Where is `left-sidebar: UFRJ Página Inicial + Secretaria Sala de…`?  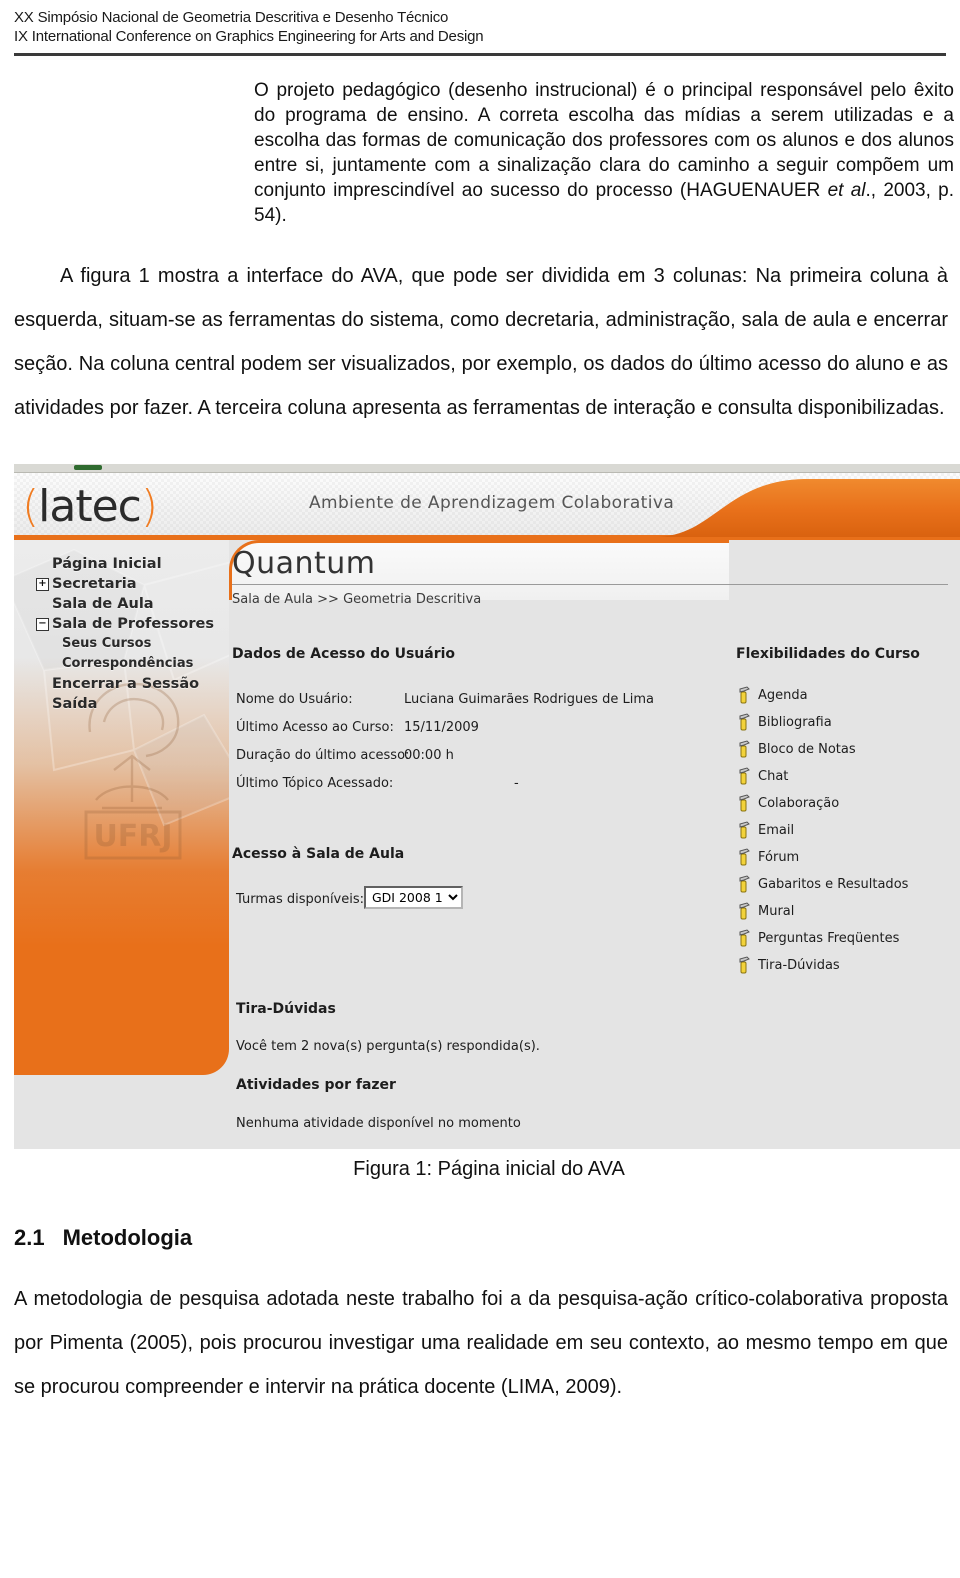 left-sidebar: UFRJ Página Inicial + Secretaria Sala de… is located at coordinates (121, 807).